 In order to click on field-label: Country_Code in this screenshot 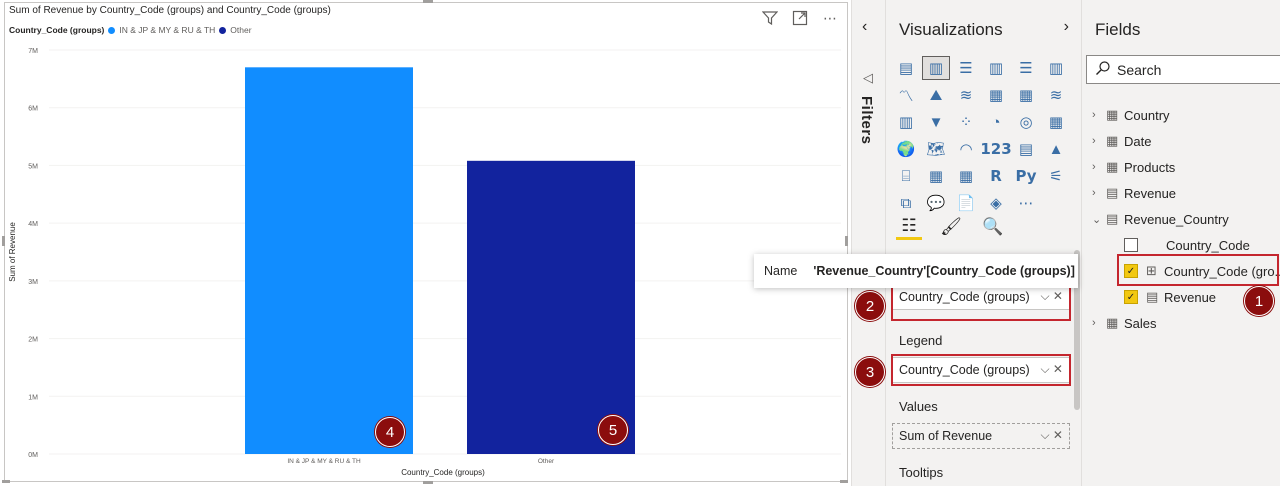, I will do `click(1208, 245)`.